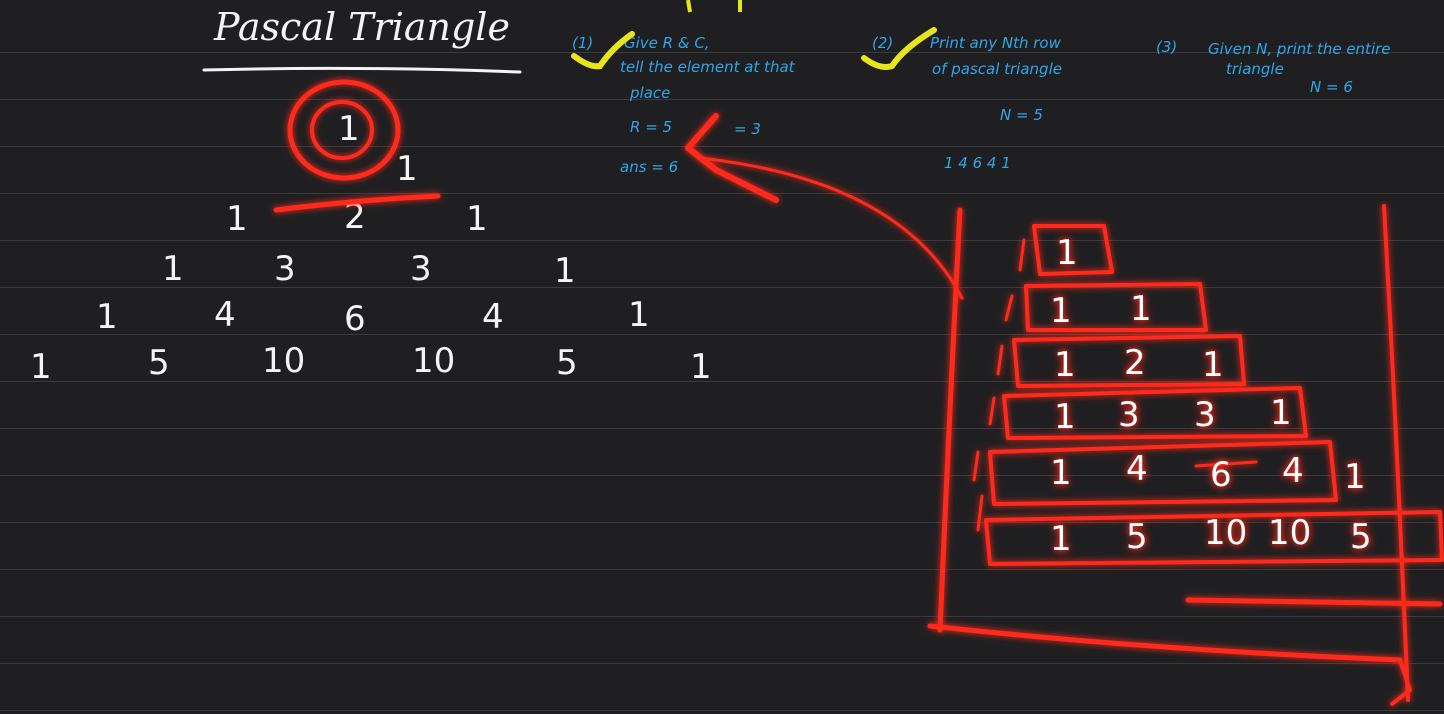  What do you see at coordinates (1061, 311) in the screenshot?
I see `box-r2-c1: 1` at bounding box center [1061, 311].